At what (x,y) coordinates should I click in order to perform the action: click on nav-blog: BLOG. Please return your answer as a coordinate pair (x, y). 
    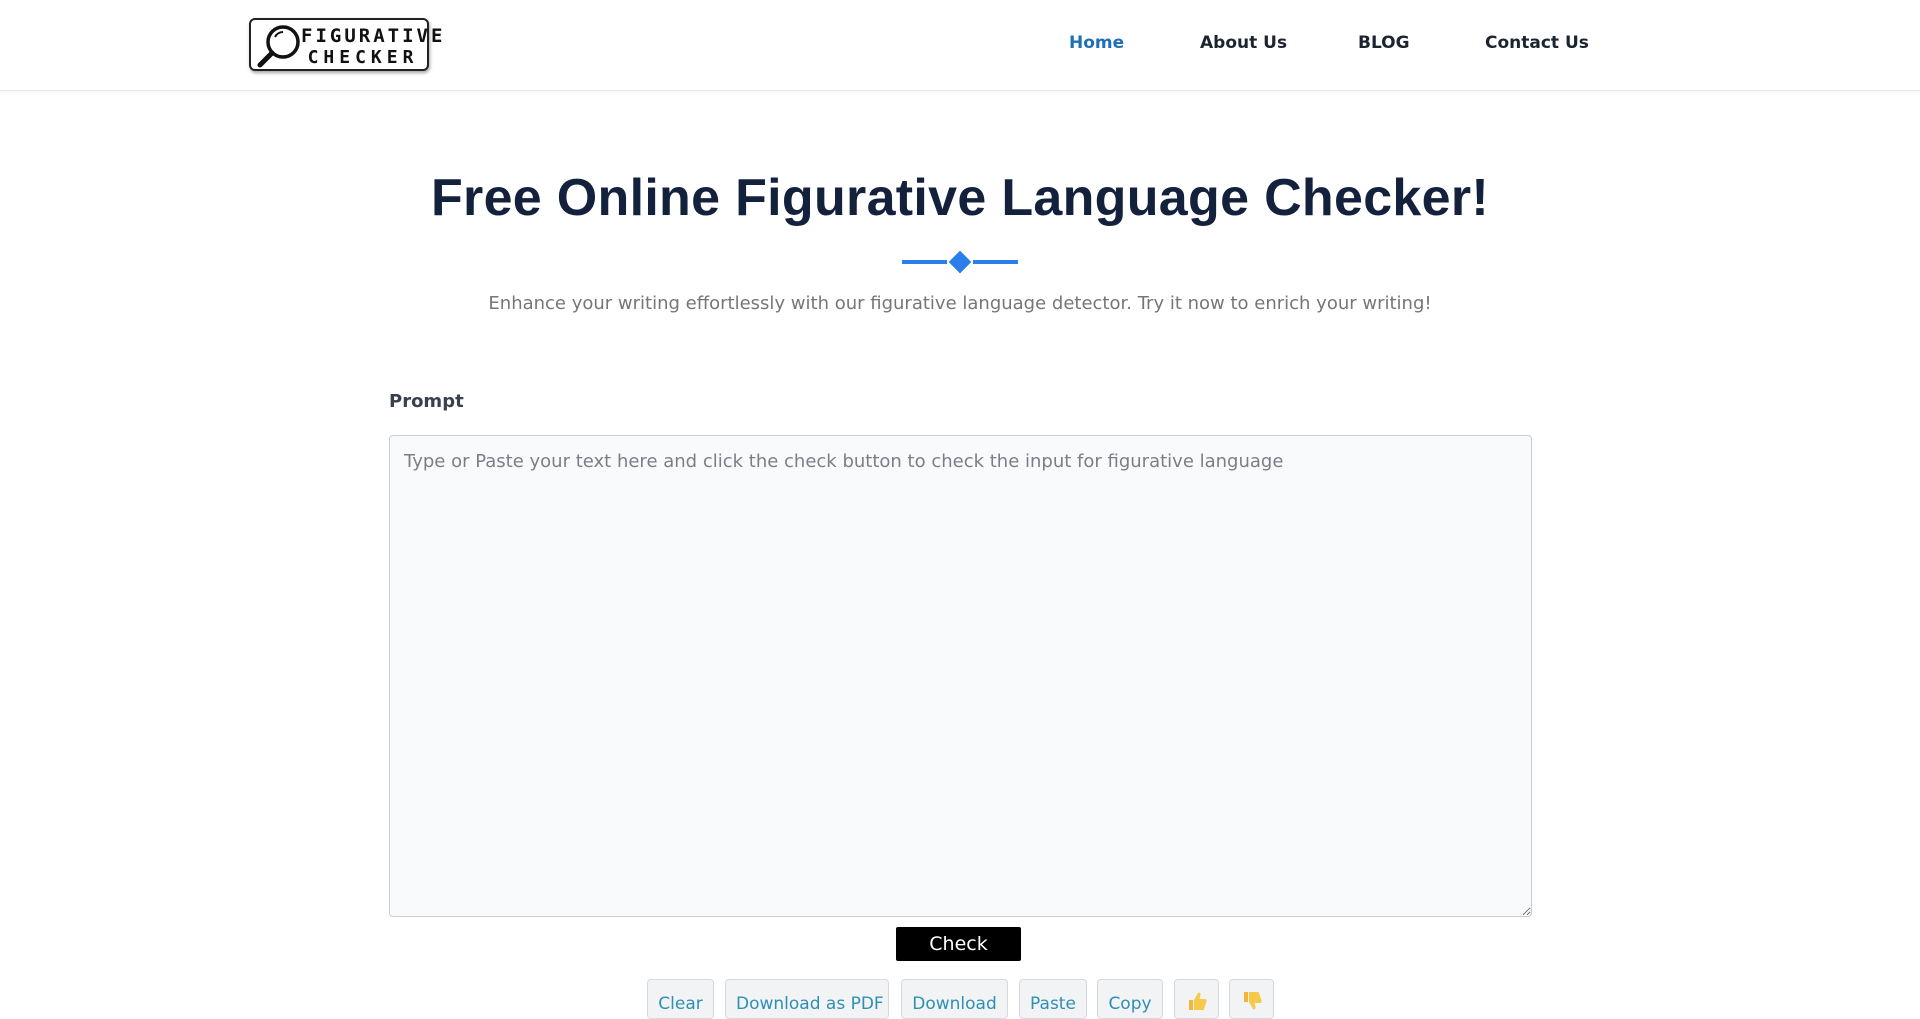
    Looking at the image, I should click on (1384, 43).